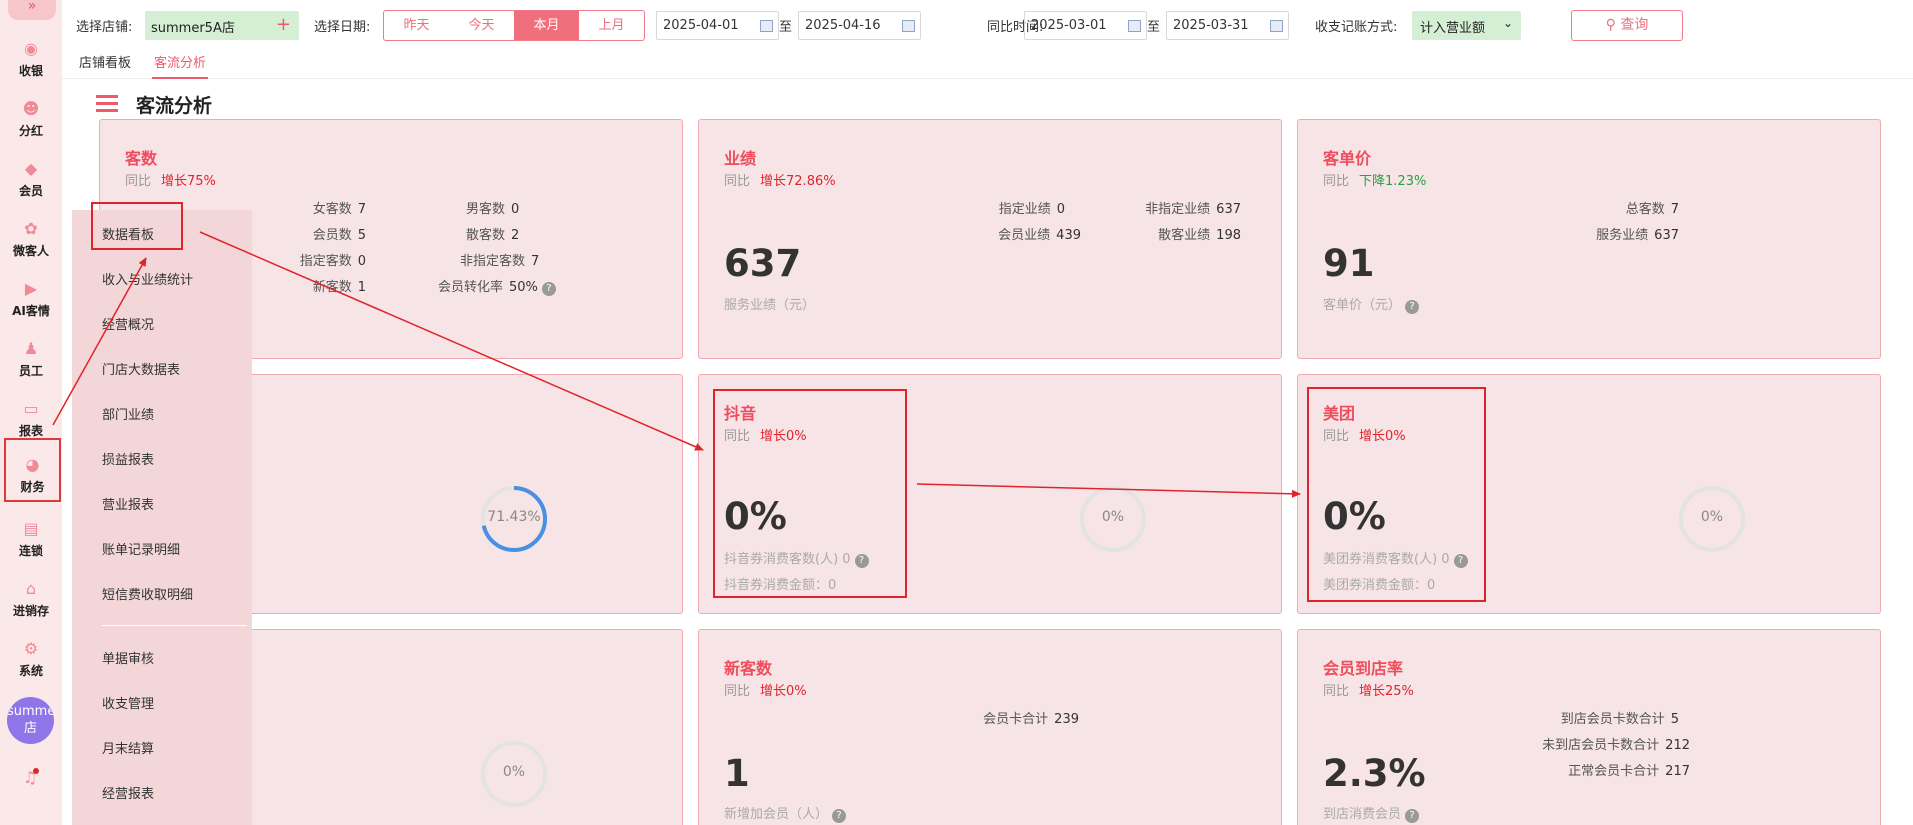  I want to click on nav-label: 微客人, so click(30, 251).